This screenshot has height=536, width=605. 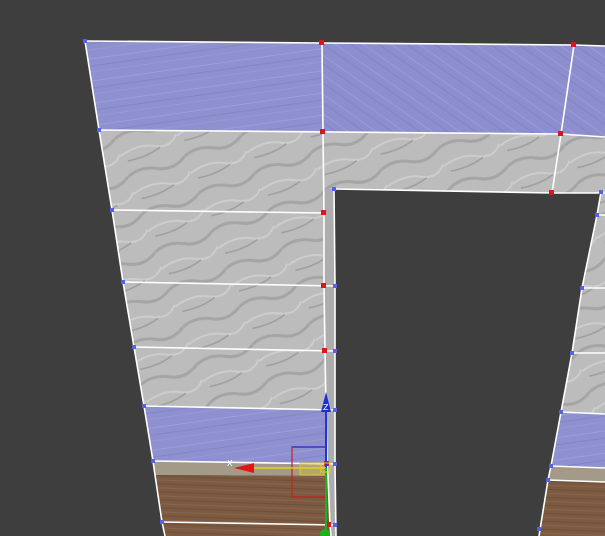 I want to click on face-top-middle-selected, so click(x=448, y=88).